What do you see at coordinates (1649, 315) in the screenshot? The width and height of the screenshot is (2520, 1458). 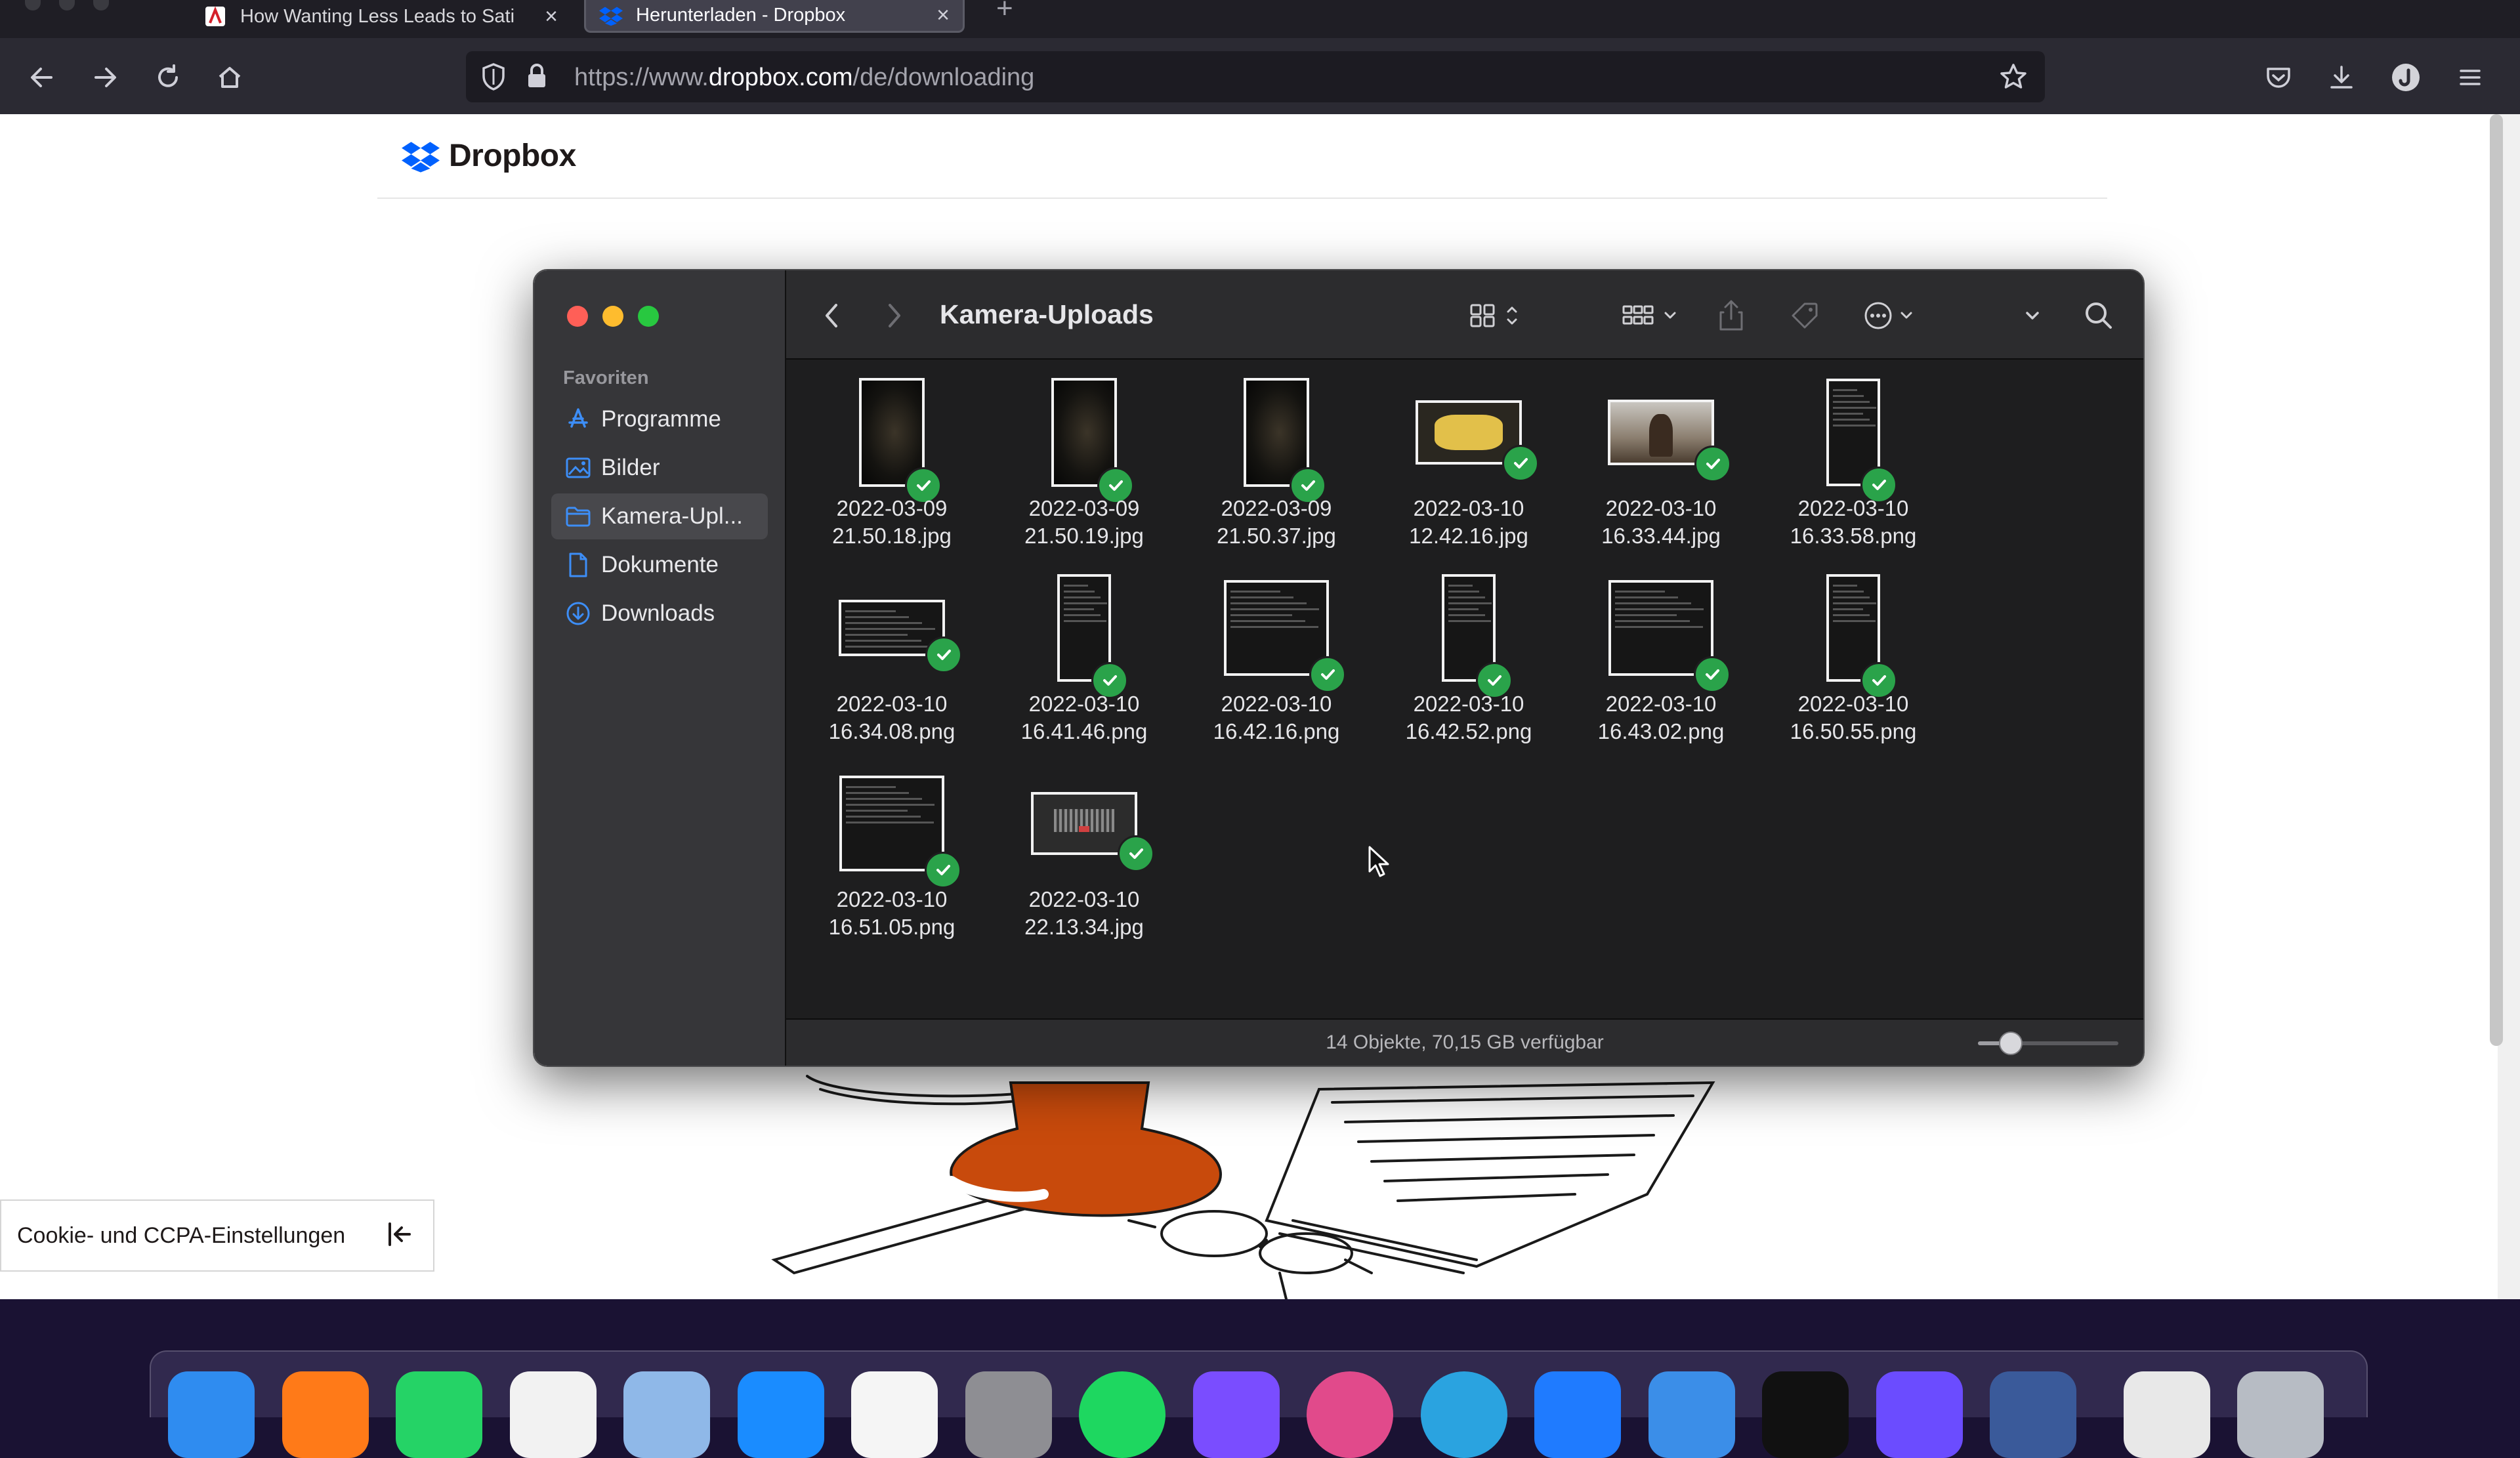 I see `group-grid-icon` at bounding box center [1649, 315].